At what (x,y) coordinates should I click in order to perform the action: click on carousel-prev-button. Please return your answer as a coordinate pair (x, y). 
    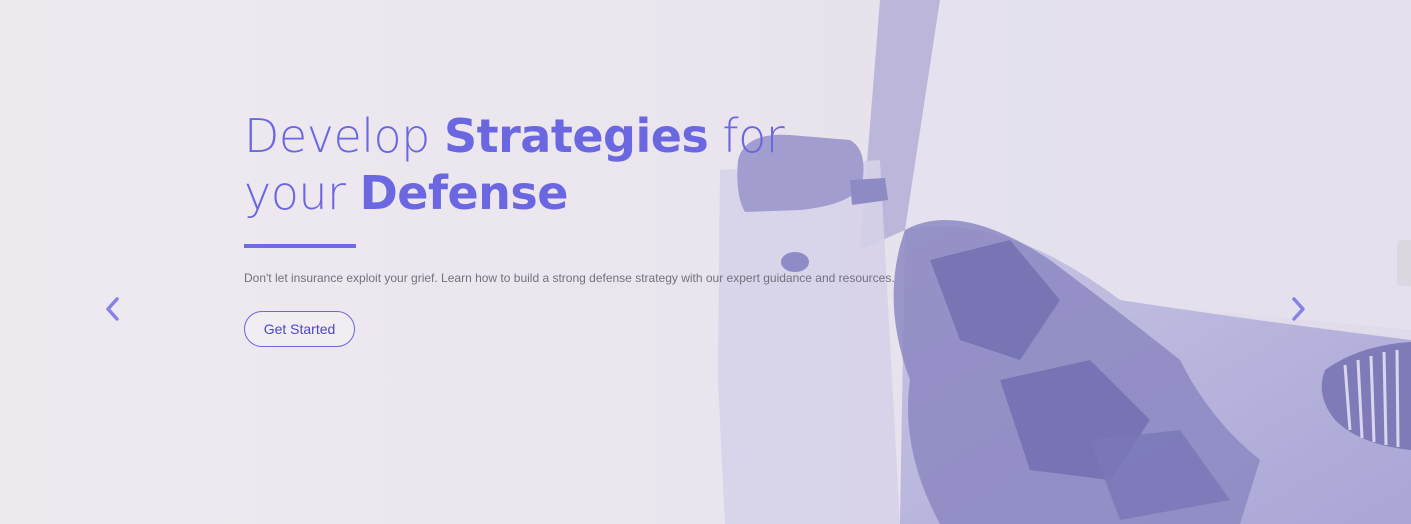
    Looking at the image, I should click on (112, 309).